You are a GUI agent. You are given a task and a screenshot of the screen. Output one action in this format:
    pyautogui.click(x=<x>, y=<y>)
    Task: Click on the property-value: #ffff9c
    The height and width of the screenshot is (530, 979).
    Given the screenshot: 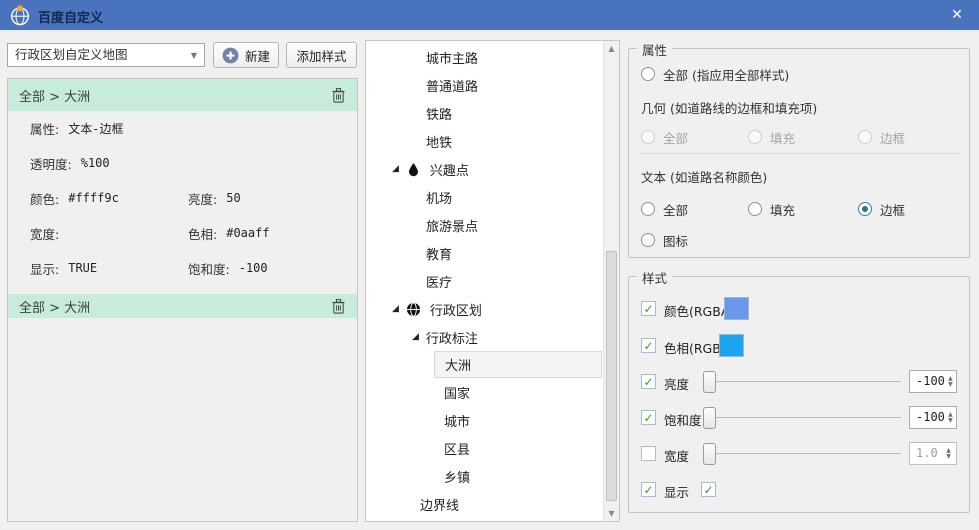 What is the action you would take?
    pyautogui.click(x=93, y=198)
    